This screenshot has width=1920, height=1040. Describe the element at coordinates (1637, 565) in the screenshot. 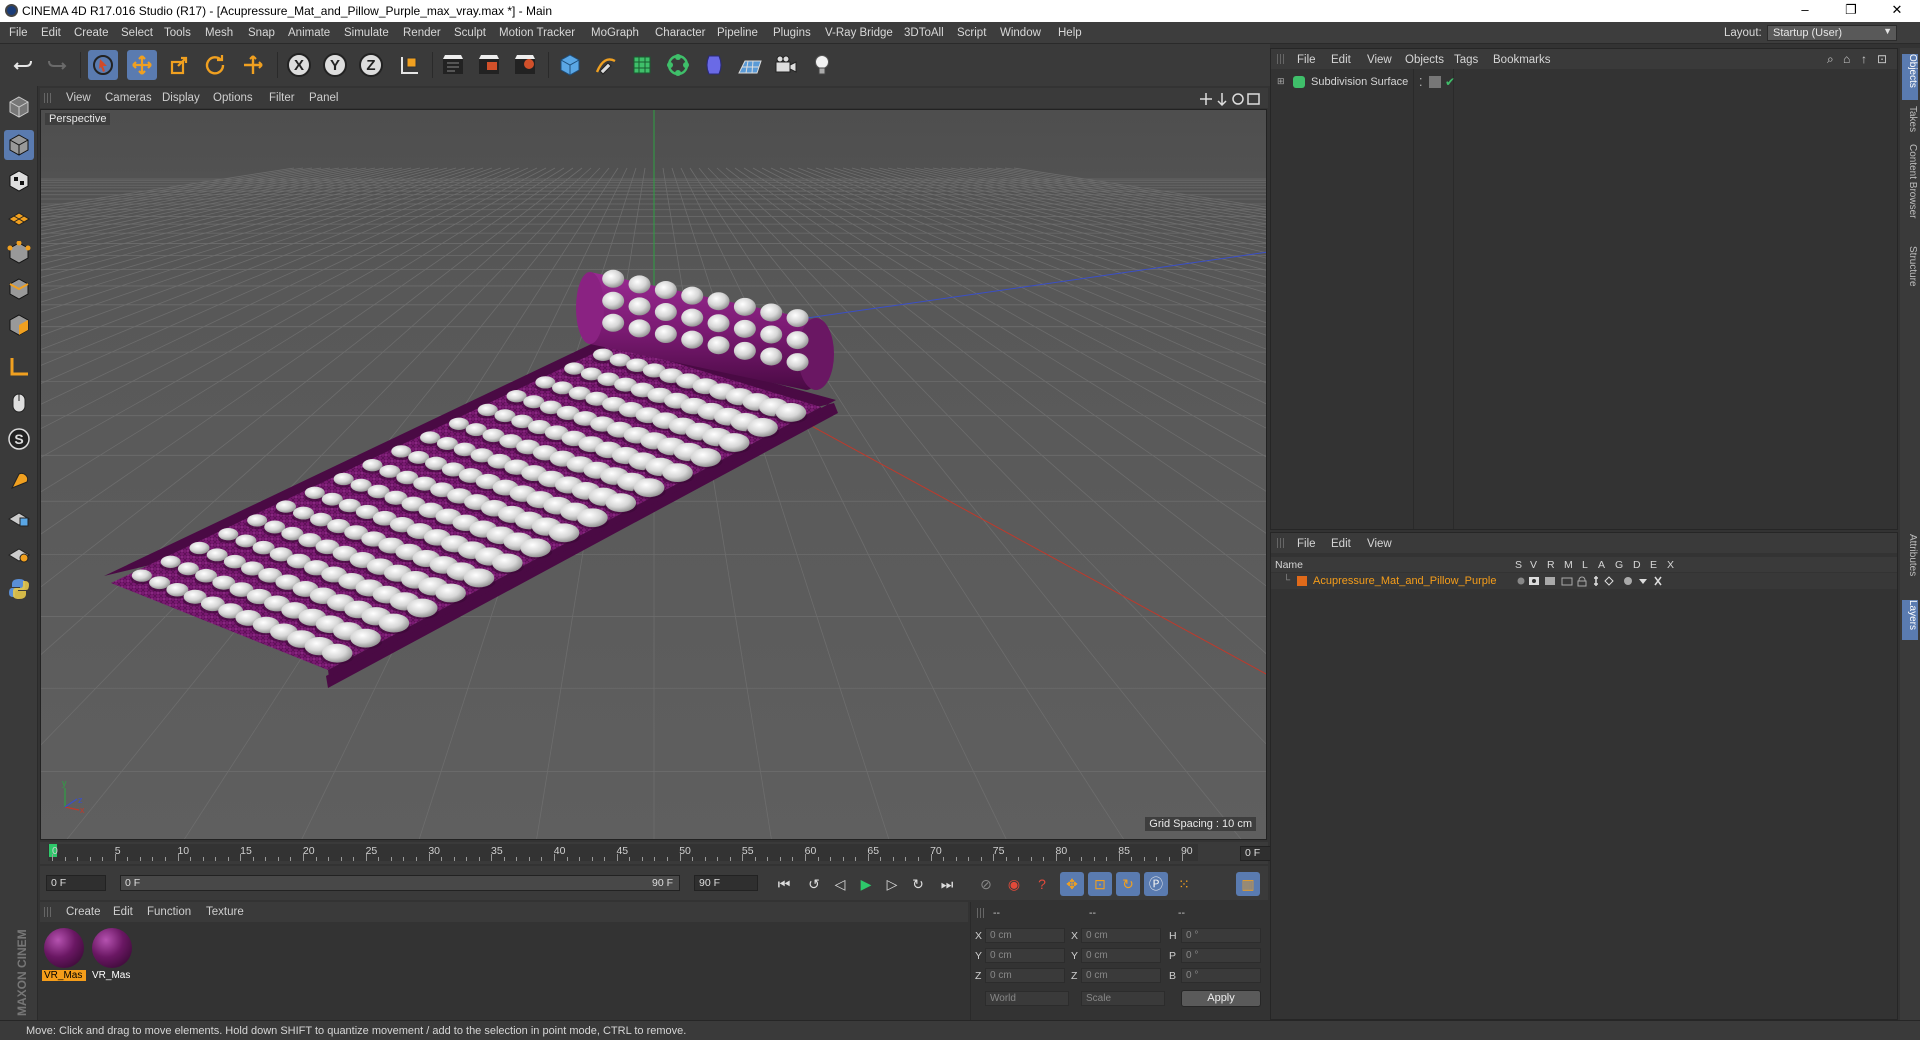

I see `col-deformers: D` at that location.